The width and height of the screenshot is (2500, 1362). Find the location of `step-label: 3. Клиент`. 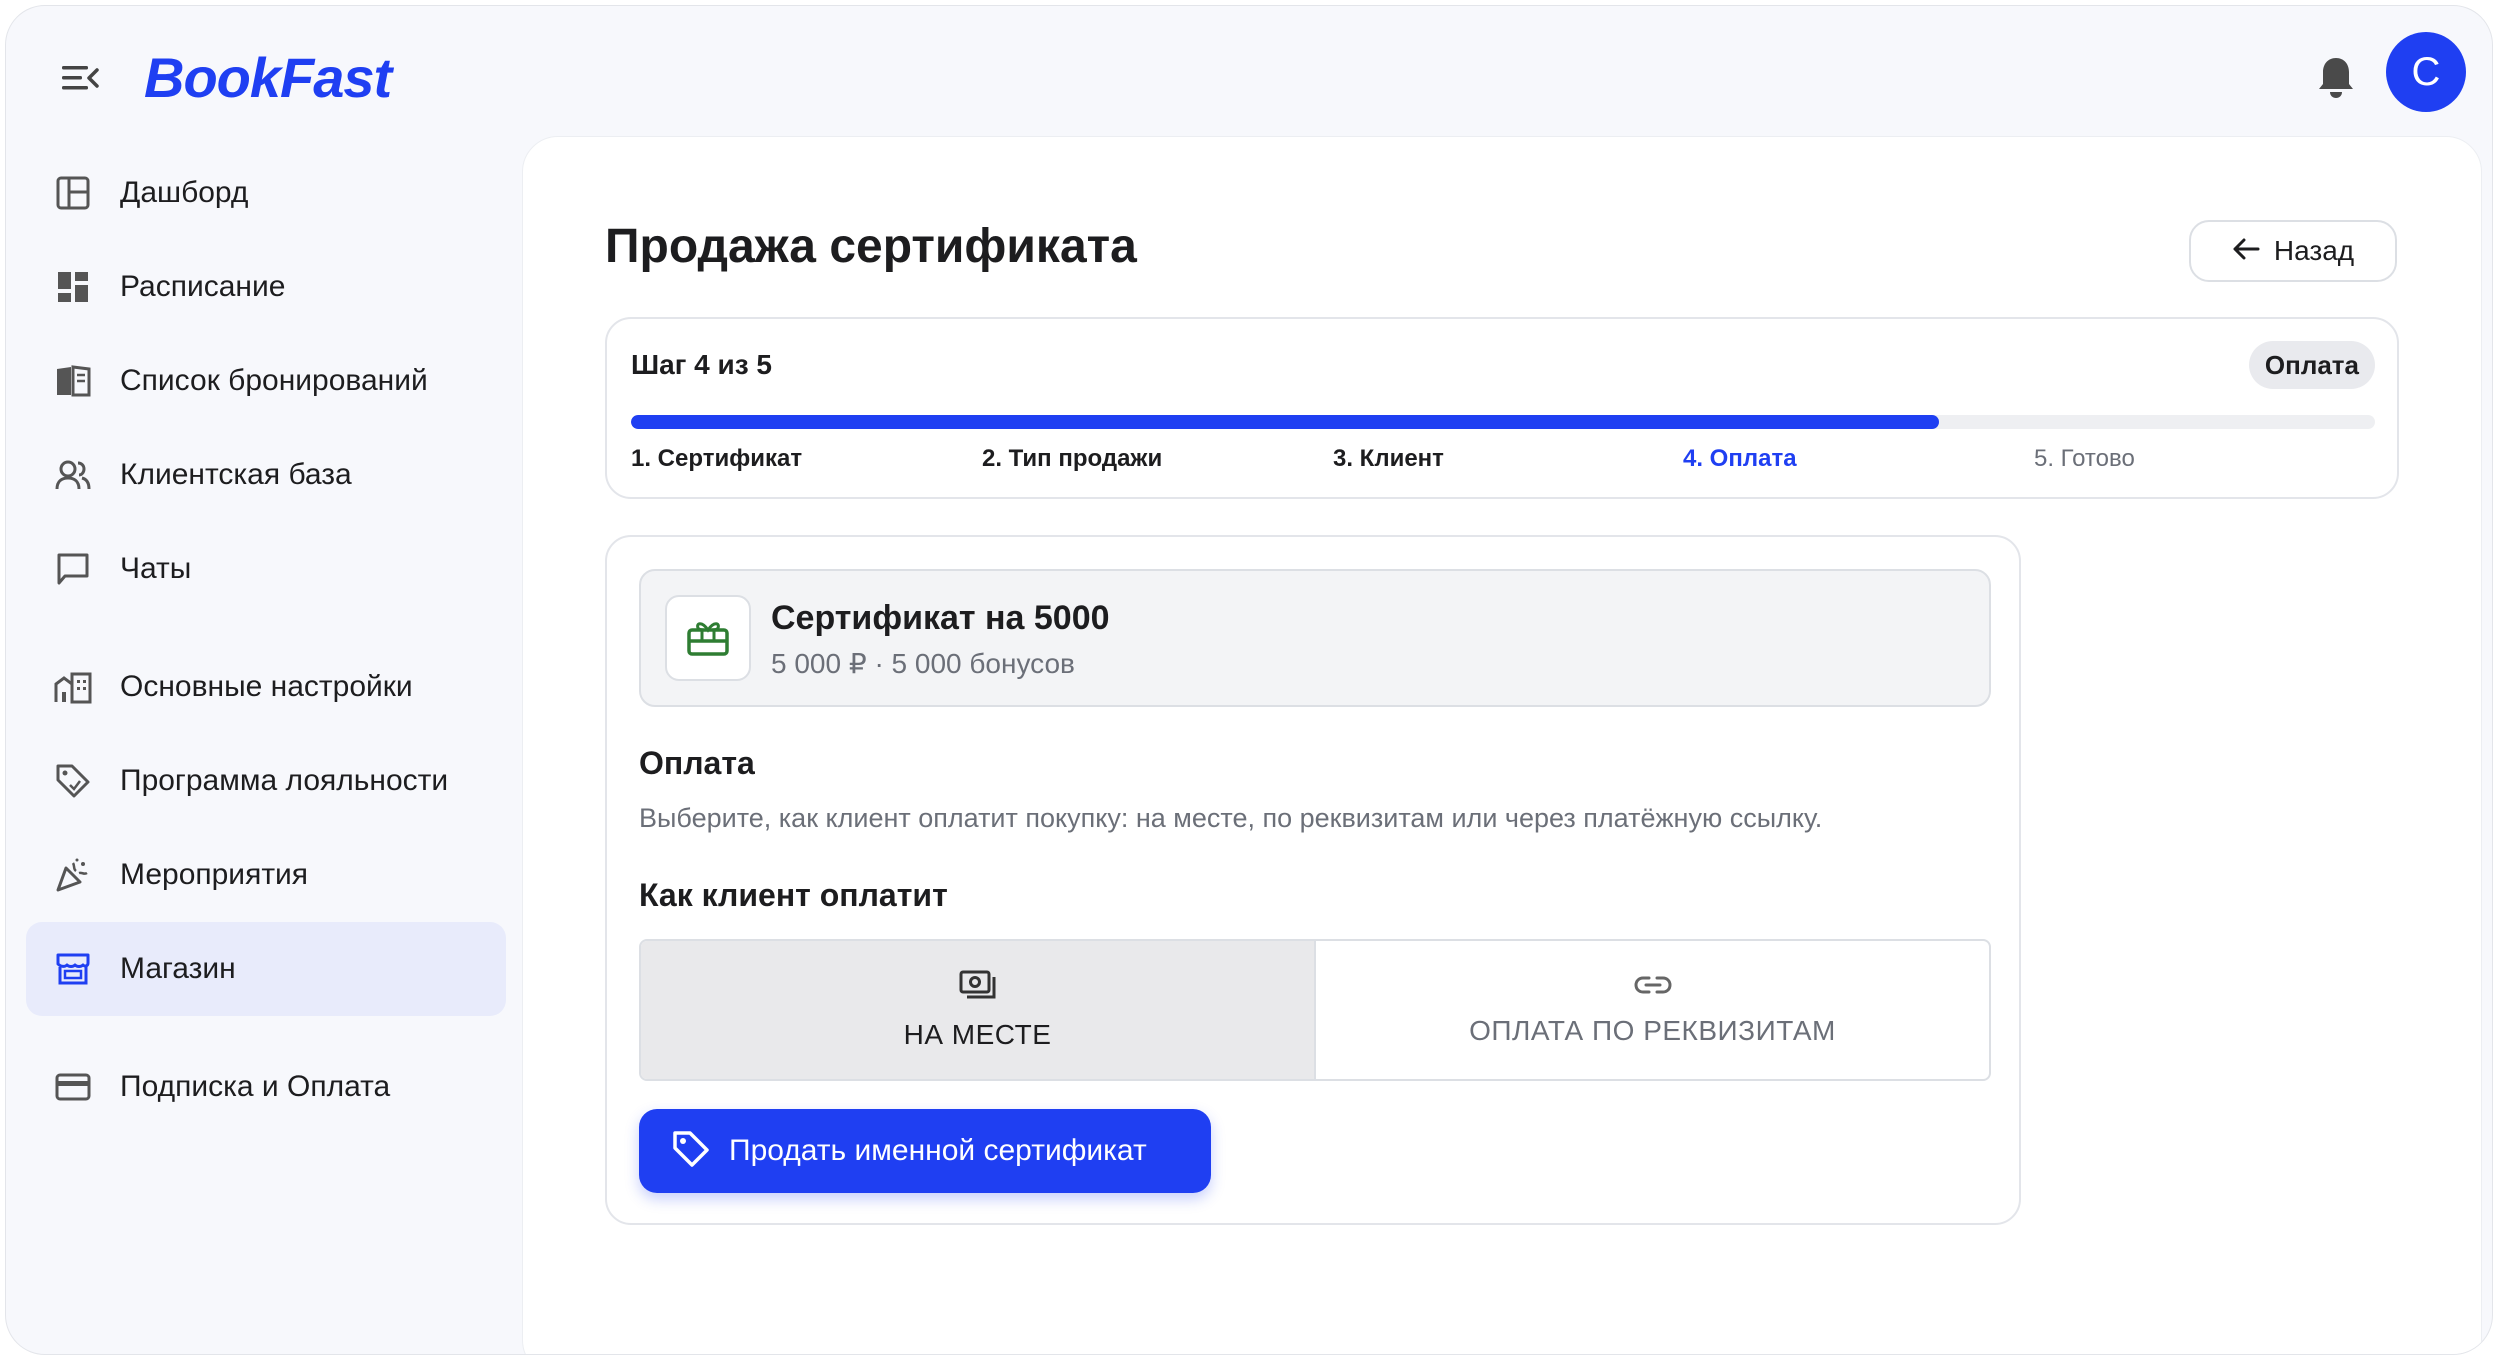

step-label: 3. Клиент is located at coordinates (1388, 458).